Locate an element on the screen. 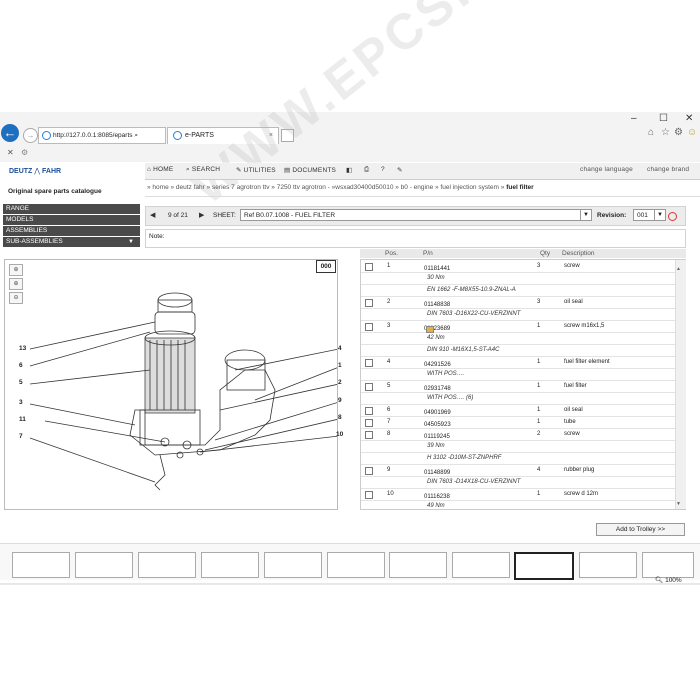  zoom-out-icon: ⊖ is located at coordinates (16, 298).